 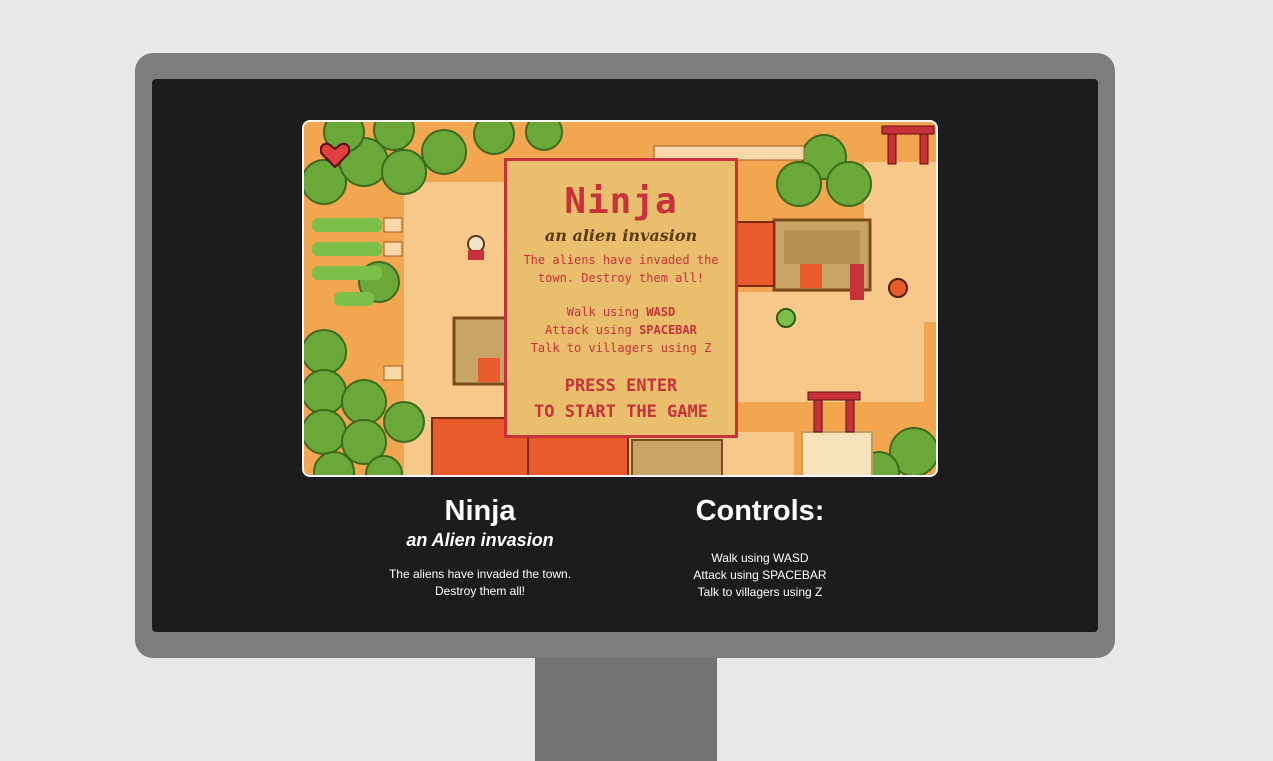 I want to click on control-key: WASD, so click(x=661, y=312).